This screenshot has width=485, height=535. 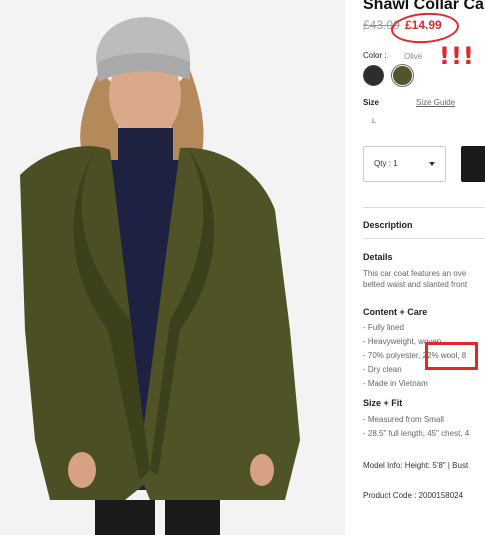 I want to click on color-swatch-olive, so click(x=402, y=75).